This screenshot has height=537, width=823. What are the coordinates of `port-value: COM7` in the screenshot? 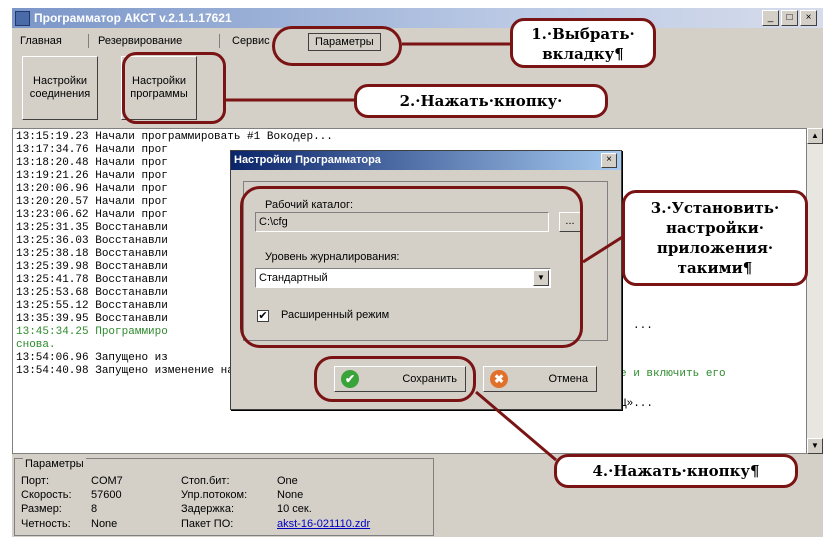 It's located at (107, 481).